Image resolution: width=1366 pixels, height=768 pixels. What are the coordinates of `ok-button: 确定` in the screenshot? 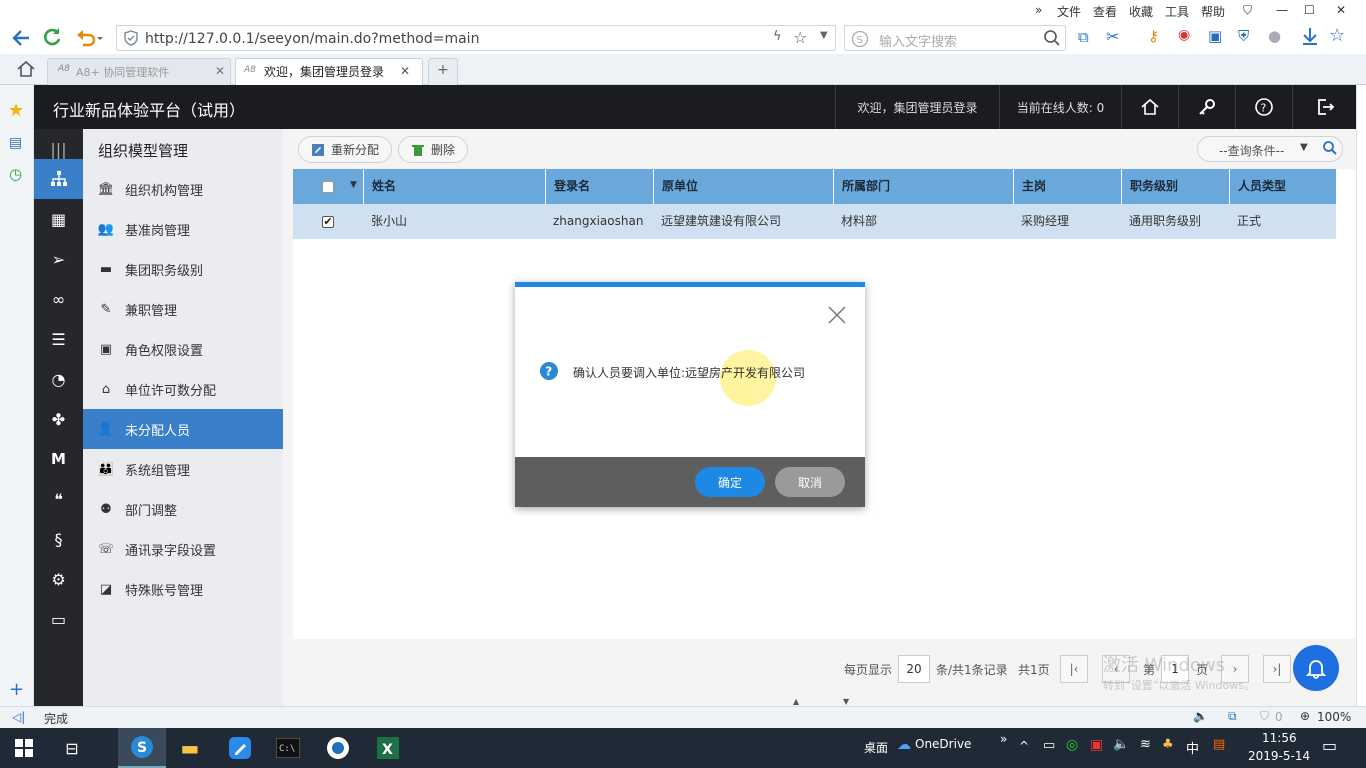 It's located at (730, 482).